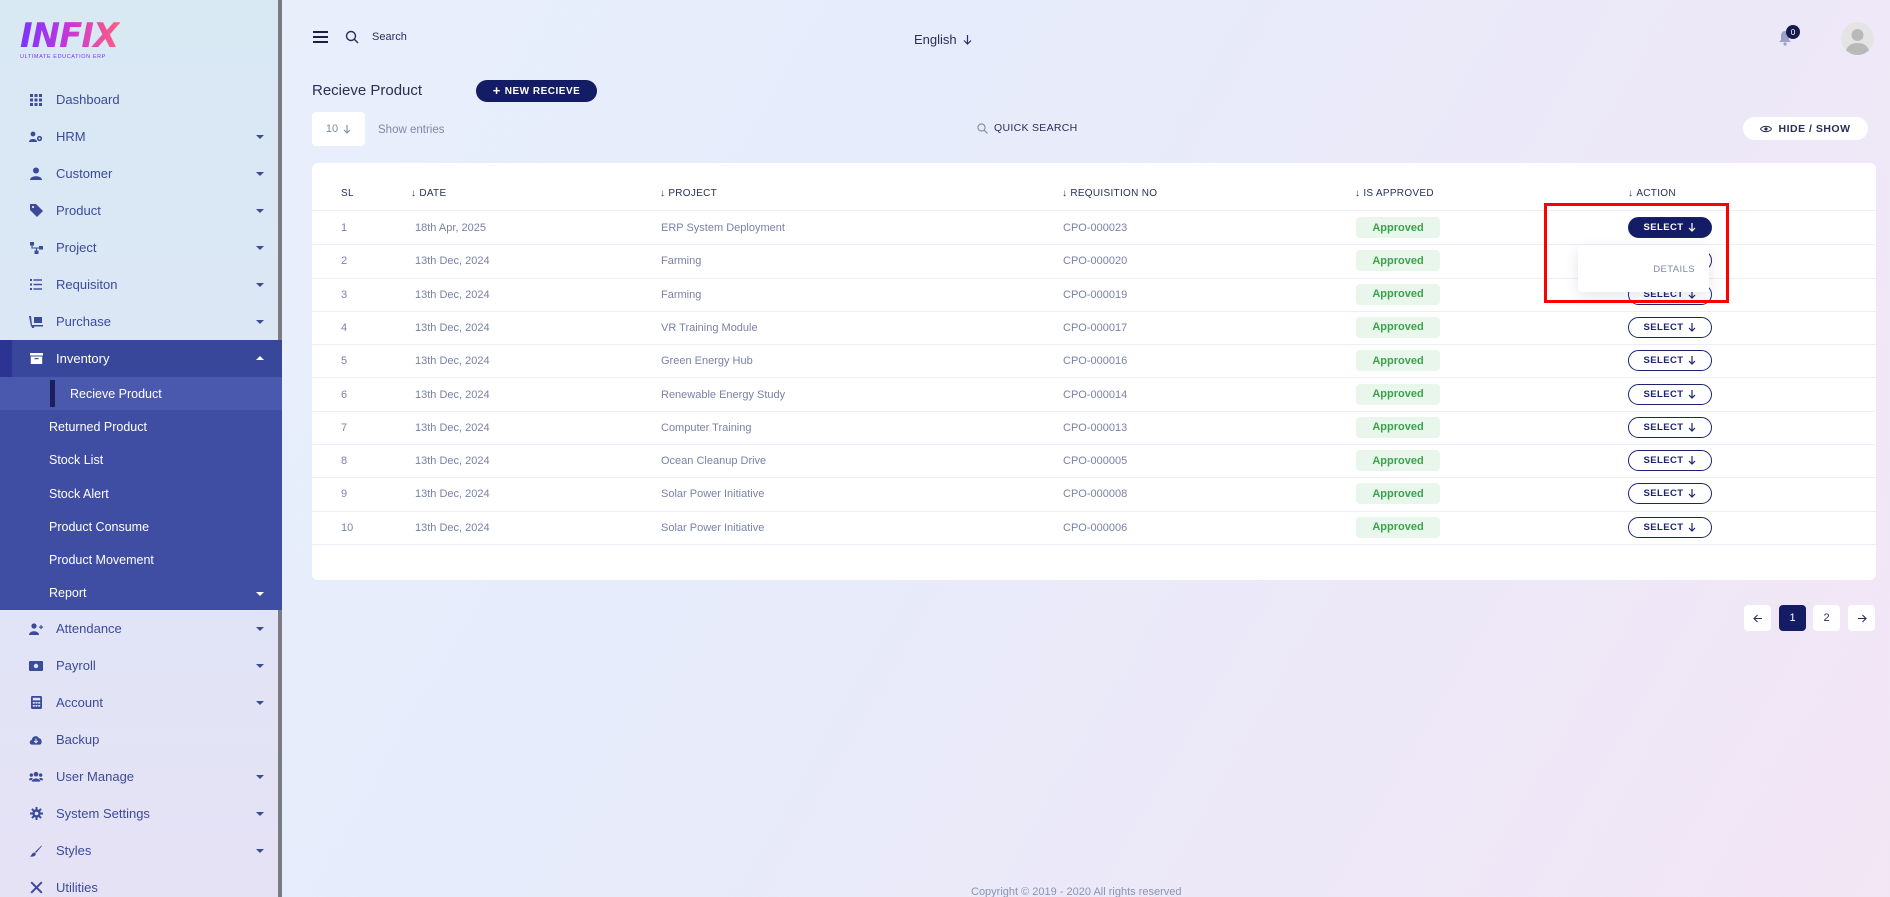 Image resolution: width=1890 pixels, height=897 pixels. What do you see at coordinates (141, 813) in the screenshot?
I see `sidebar-item-system-settings: System Settings` at bounding box center [141, 813].